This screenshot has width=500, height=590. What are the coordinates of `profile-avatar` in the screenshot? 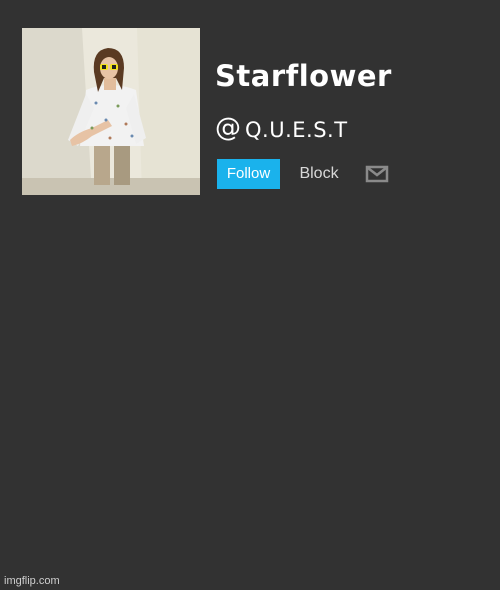 It's located at (111, 111).